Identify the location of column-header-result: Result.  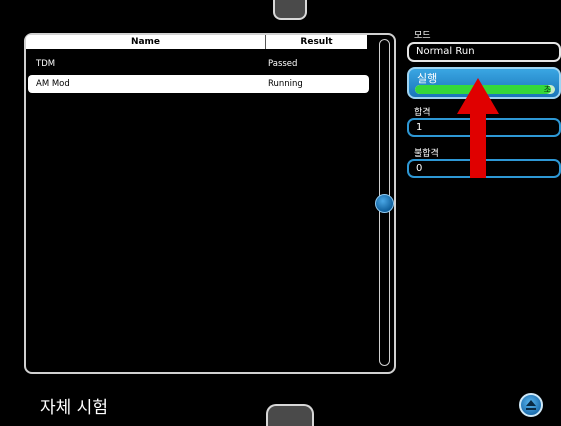
(316, 42).